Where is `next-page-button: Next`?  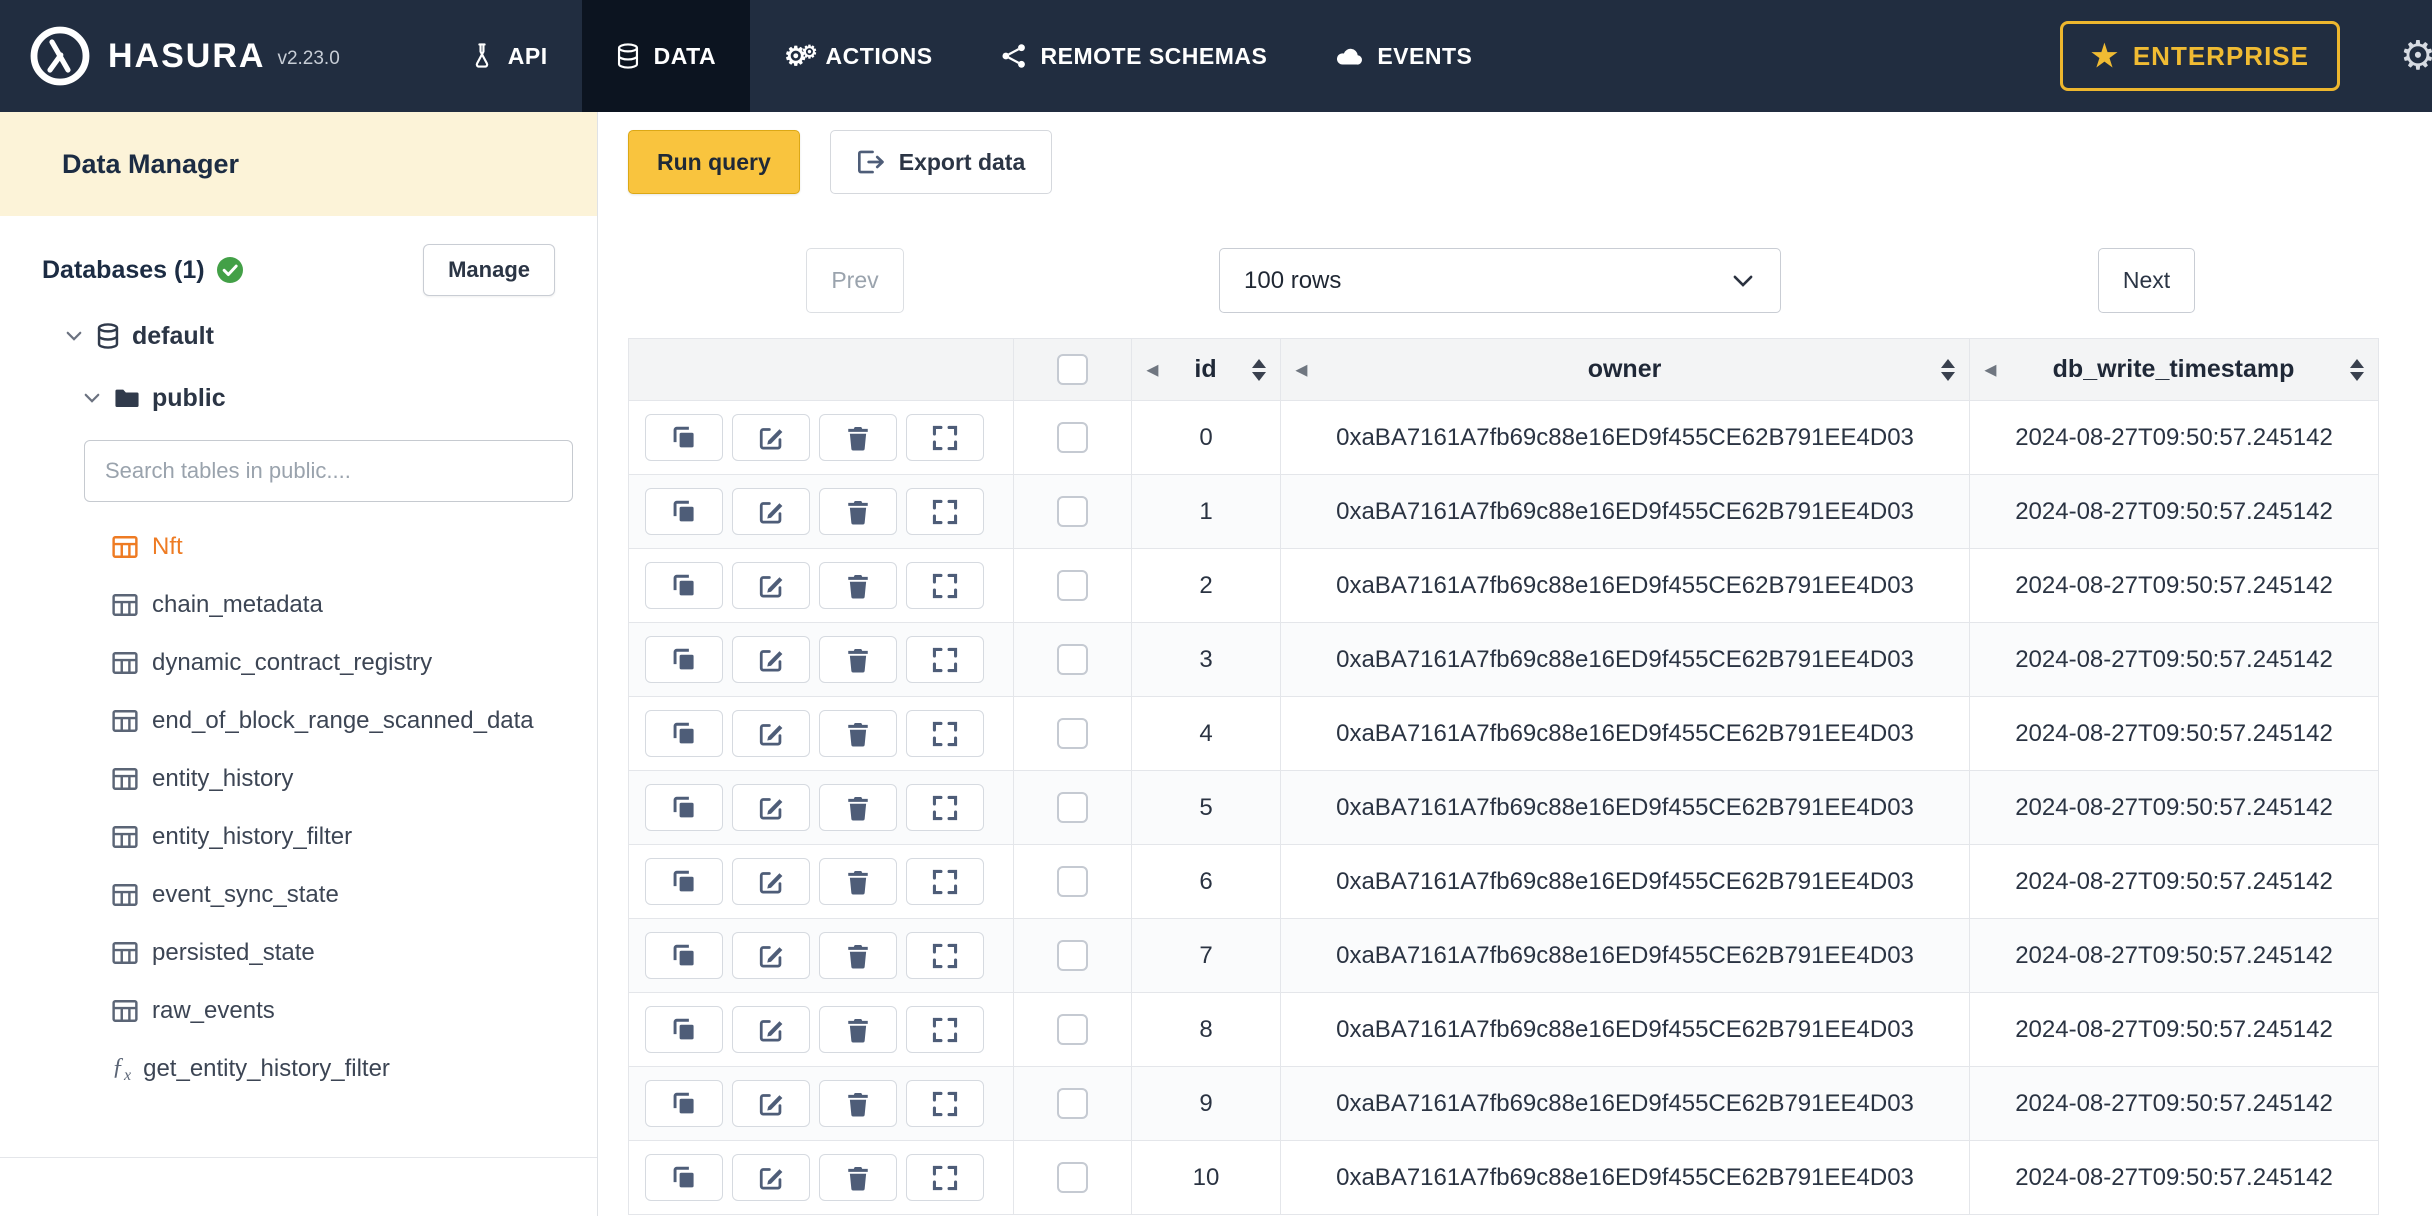
next-page-button: Next is located at coordinates (2146, 280).